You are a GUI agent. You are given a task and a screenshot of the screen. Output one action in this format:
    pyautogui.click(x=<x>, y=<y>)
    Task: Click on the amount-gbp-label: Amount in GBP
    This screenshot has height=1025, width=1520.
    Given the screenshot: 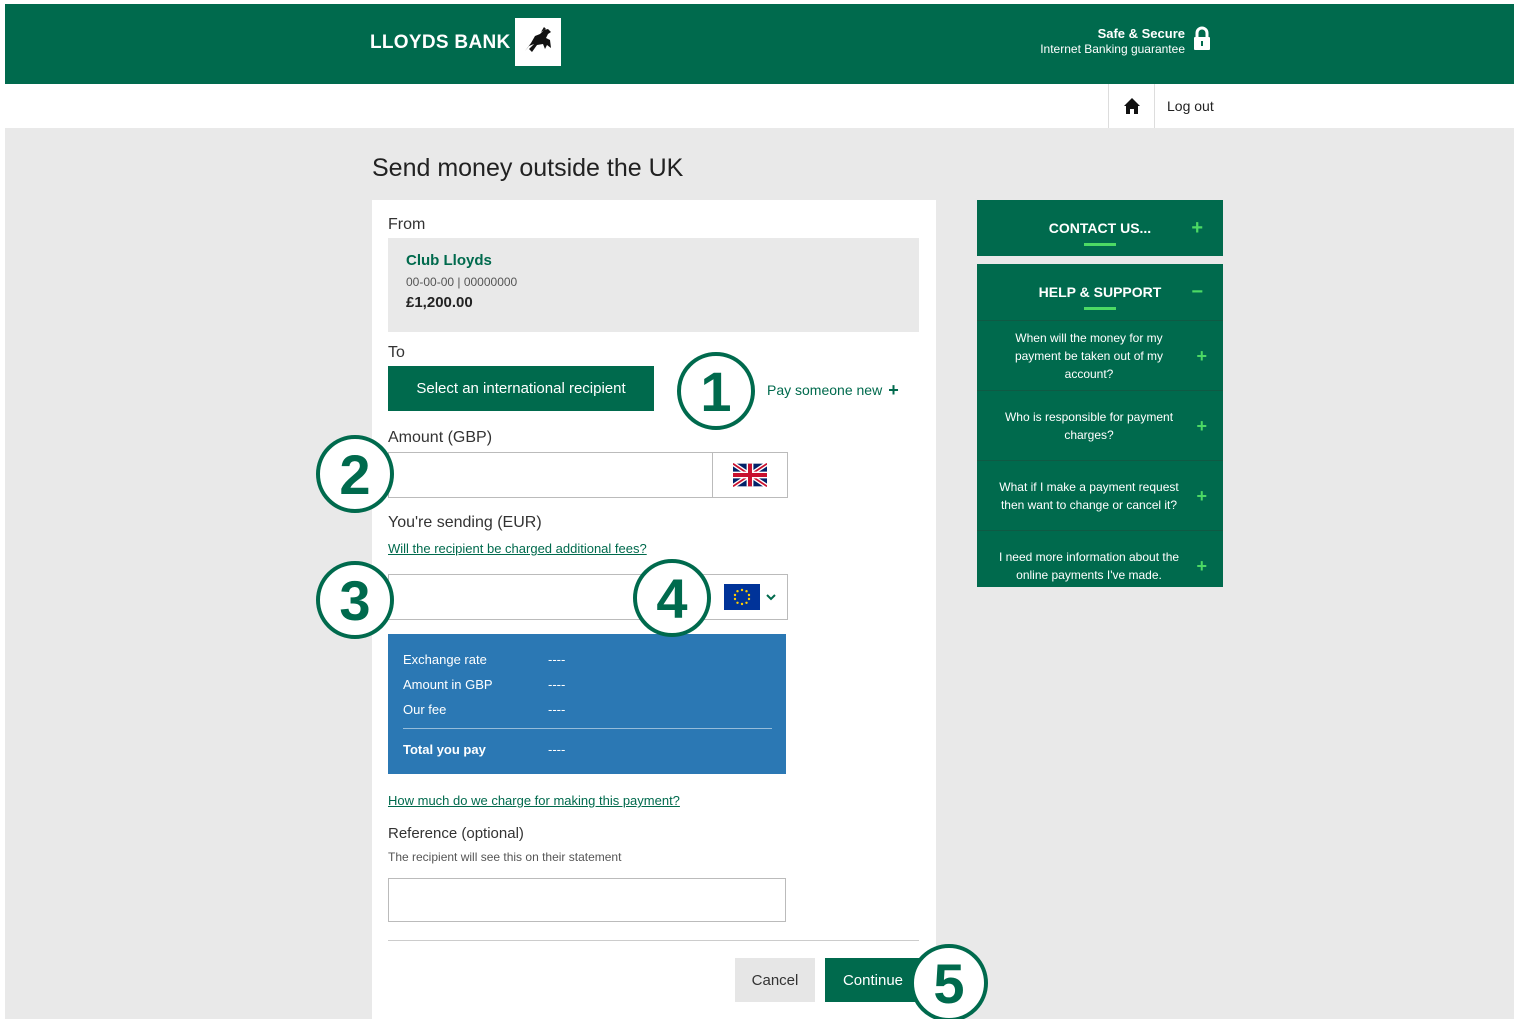 What is the action you would take?
    pyautogui.click(x=448, y=684)
    